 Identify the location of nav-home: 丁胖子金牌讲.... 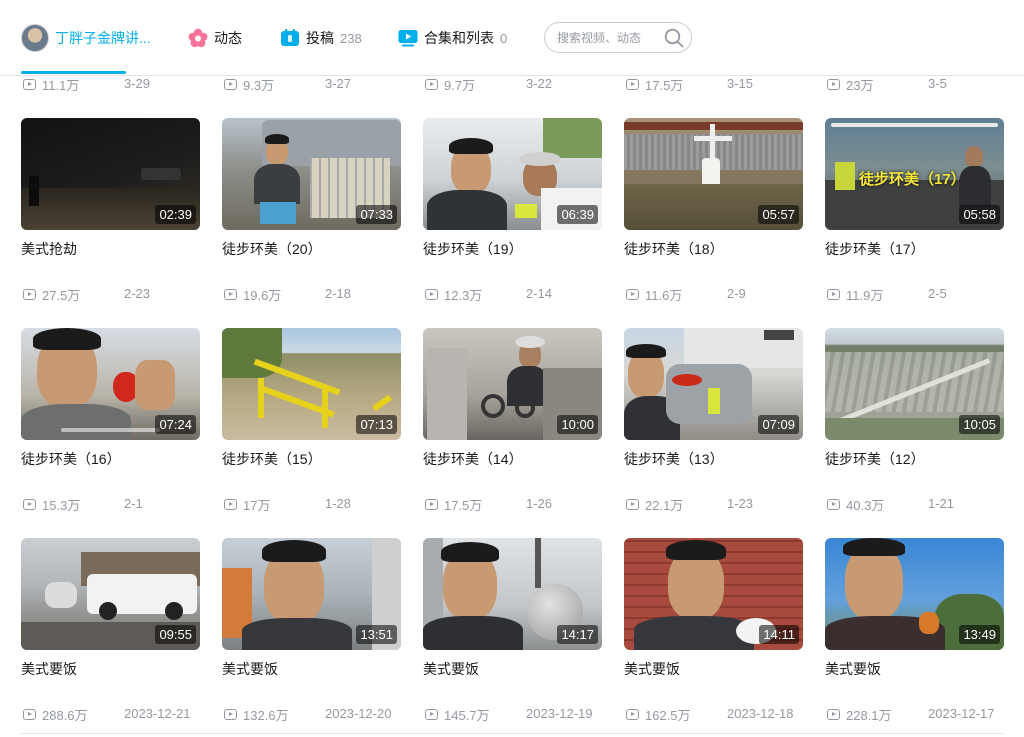
(86, 38).